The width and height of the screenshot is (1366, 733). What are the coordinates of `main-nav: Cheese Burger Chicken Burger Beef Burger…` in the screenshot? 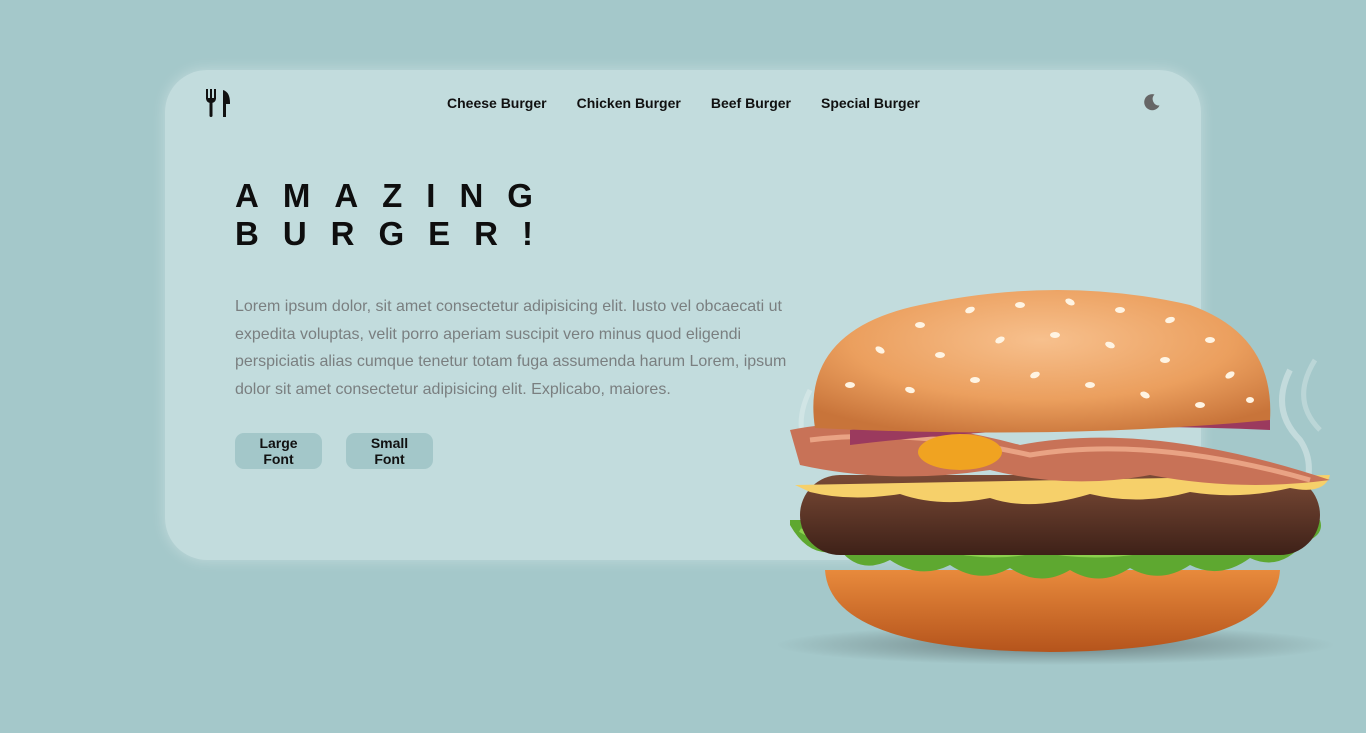 It's located at (683, 103).